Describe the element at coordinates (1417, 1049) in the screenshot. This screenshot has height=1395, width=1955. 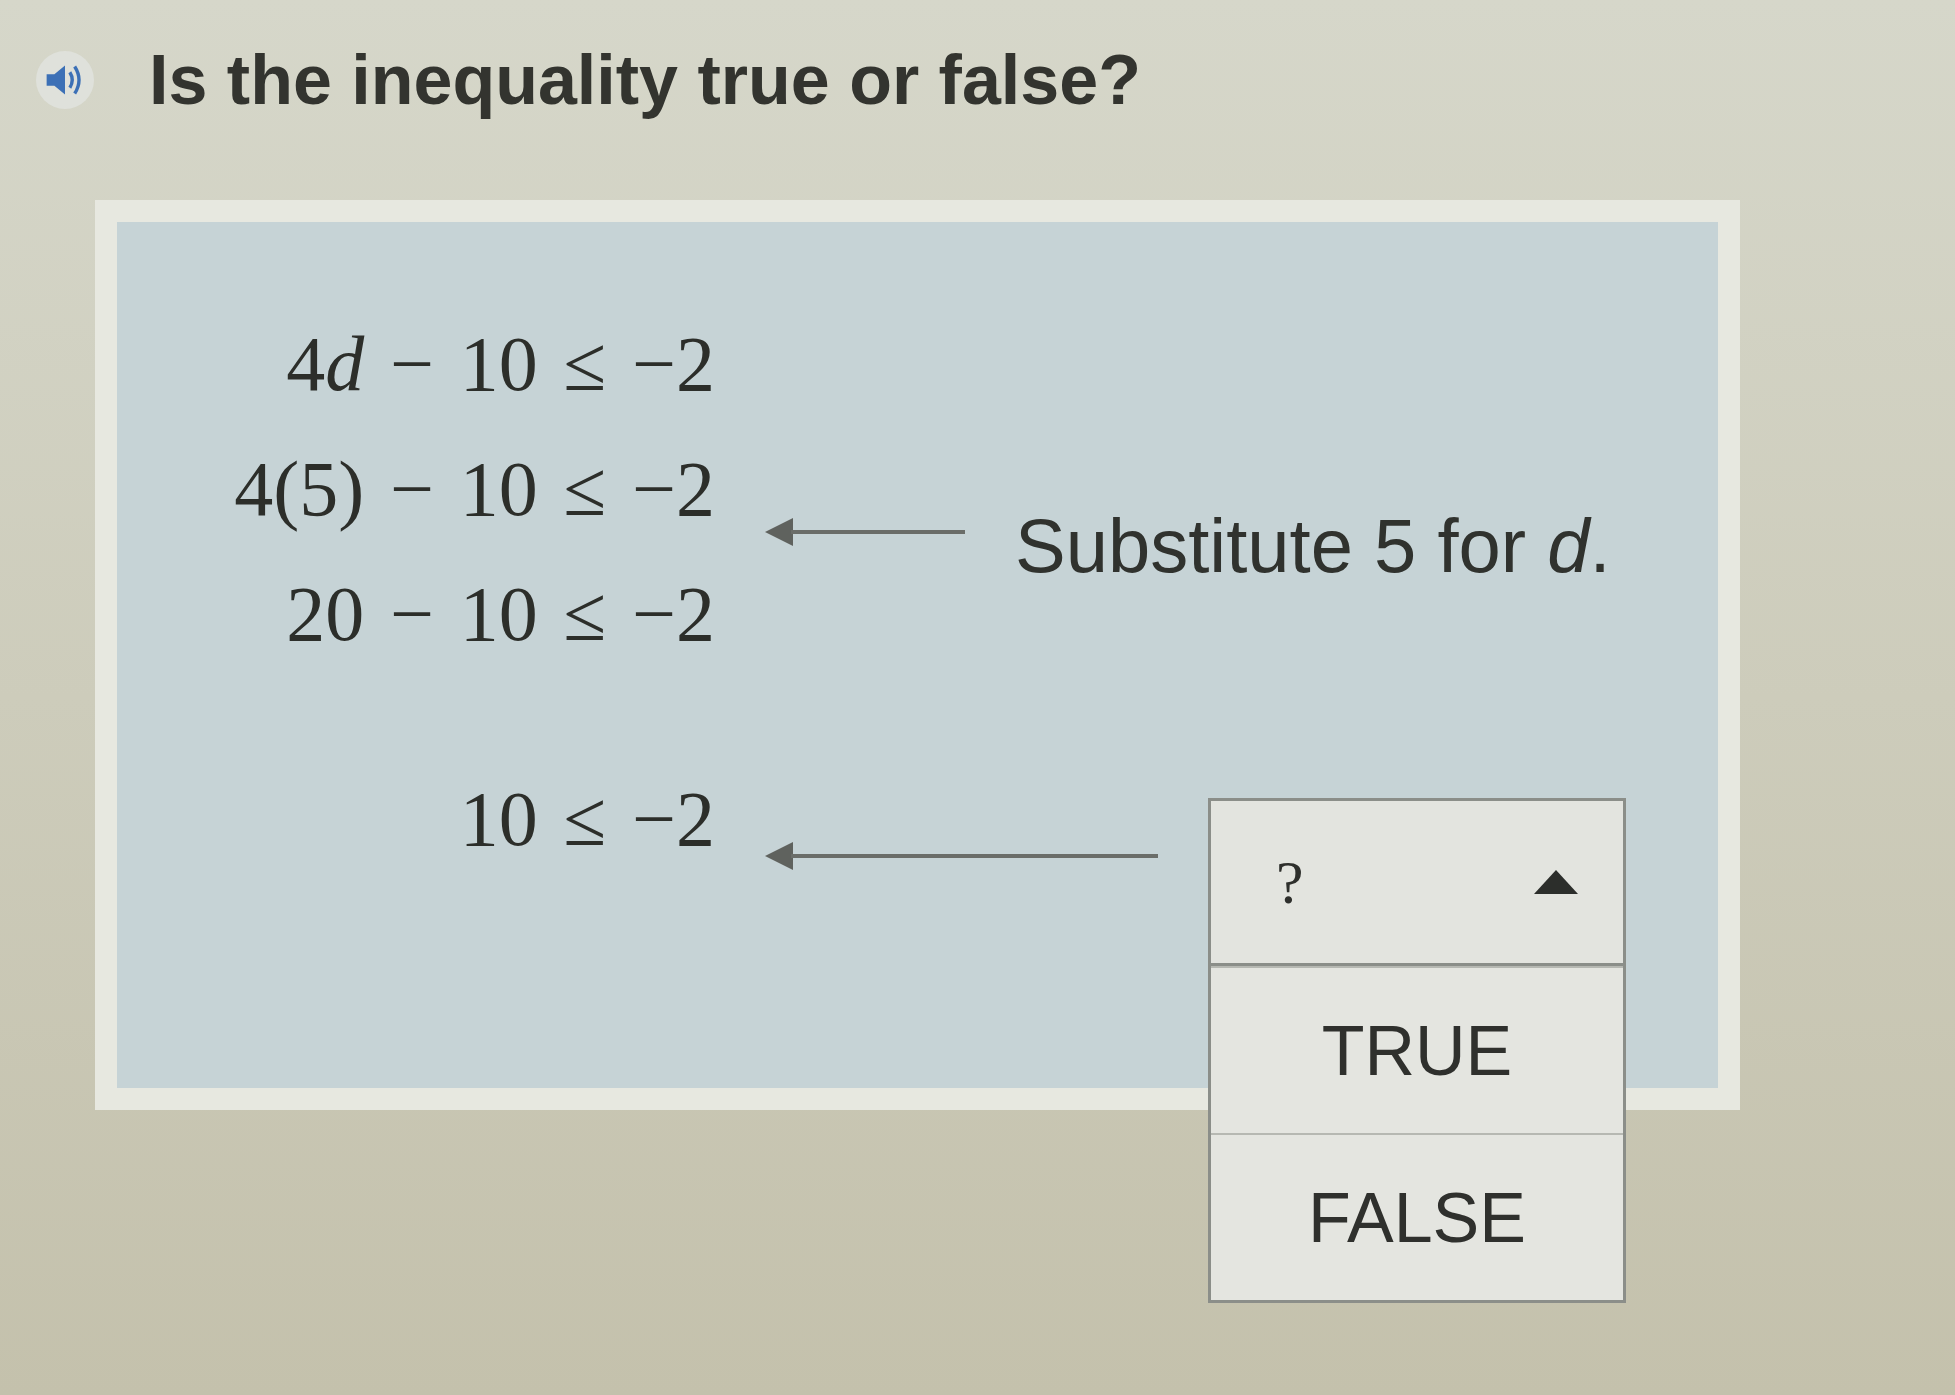
I see `dropdown-option: TRUE` at that location.